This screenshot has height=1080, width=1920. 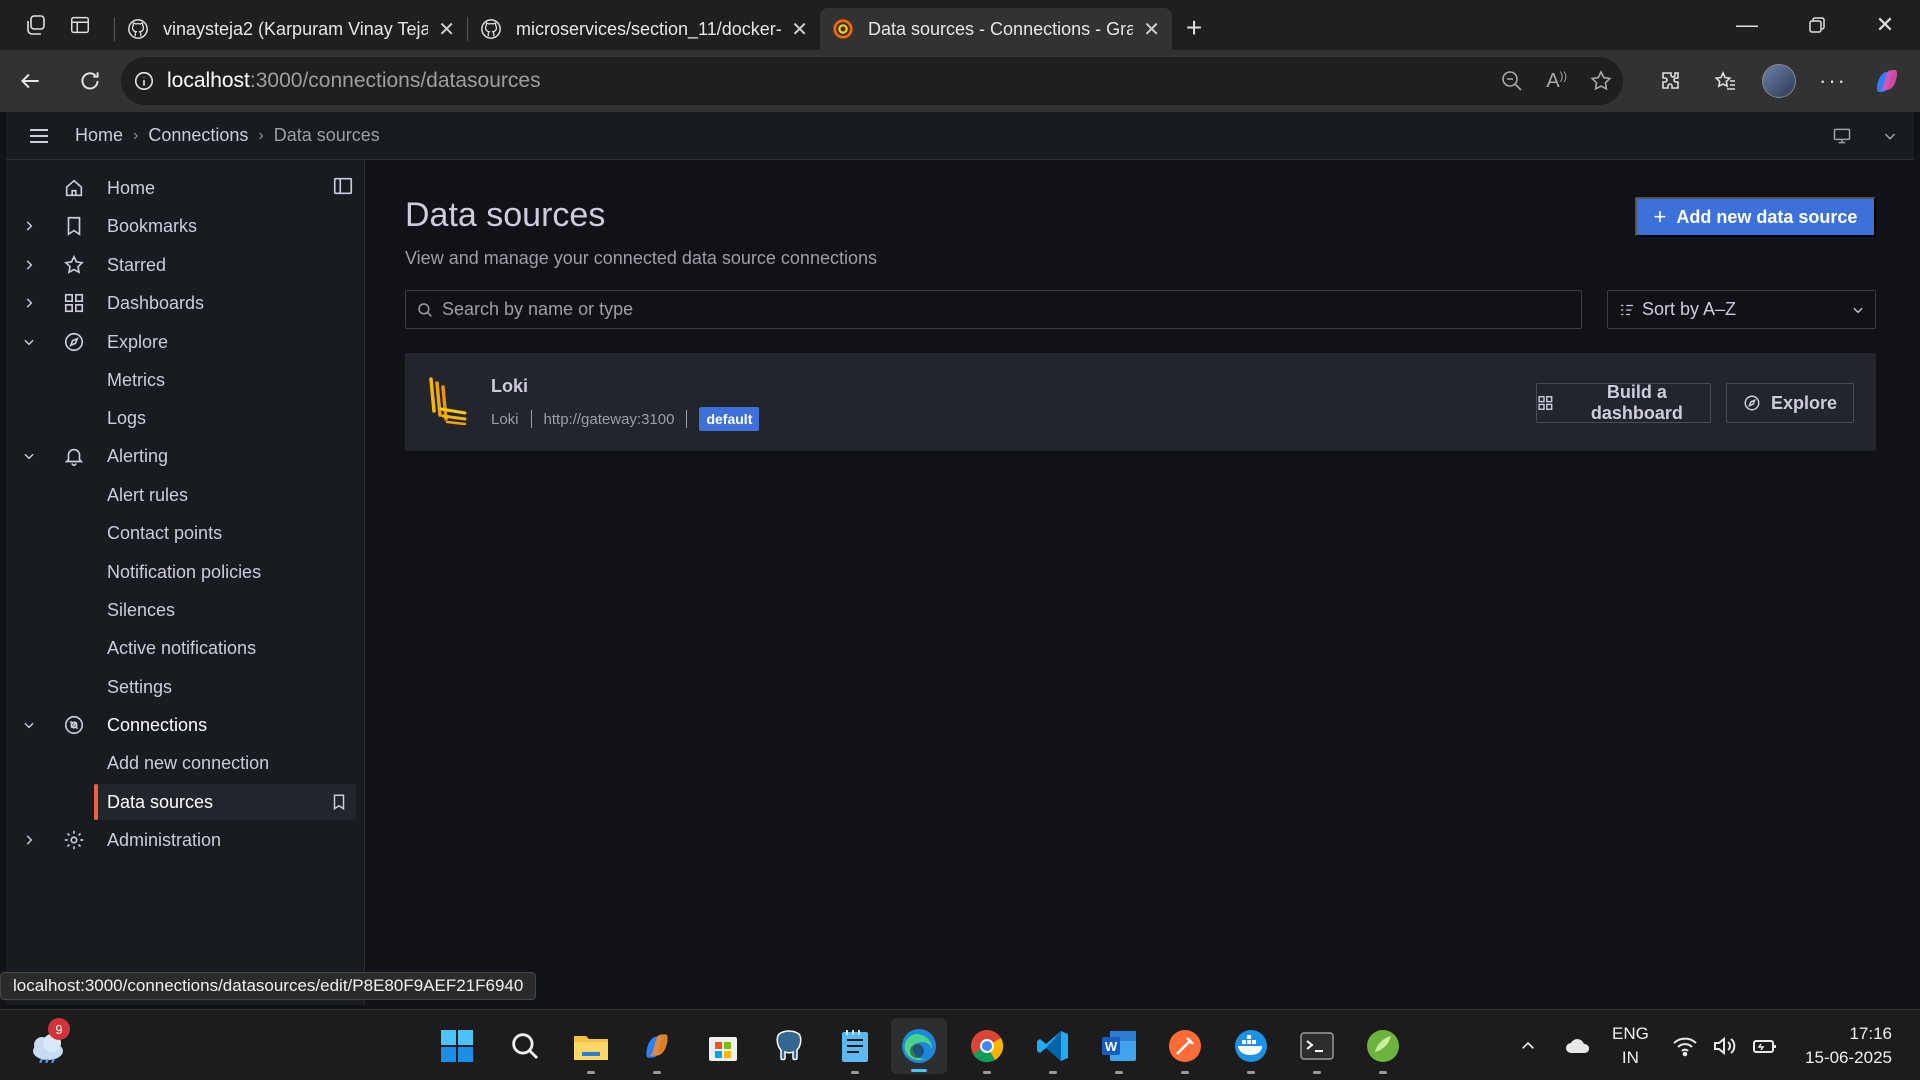 What do you see at coordinates (181, 188) in the screenshot?
I see `sidebar-item-home: Home` at bounding box center [181, 188].